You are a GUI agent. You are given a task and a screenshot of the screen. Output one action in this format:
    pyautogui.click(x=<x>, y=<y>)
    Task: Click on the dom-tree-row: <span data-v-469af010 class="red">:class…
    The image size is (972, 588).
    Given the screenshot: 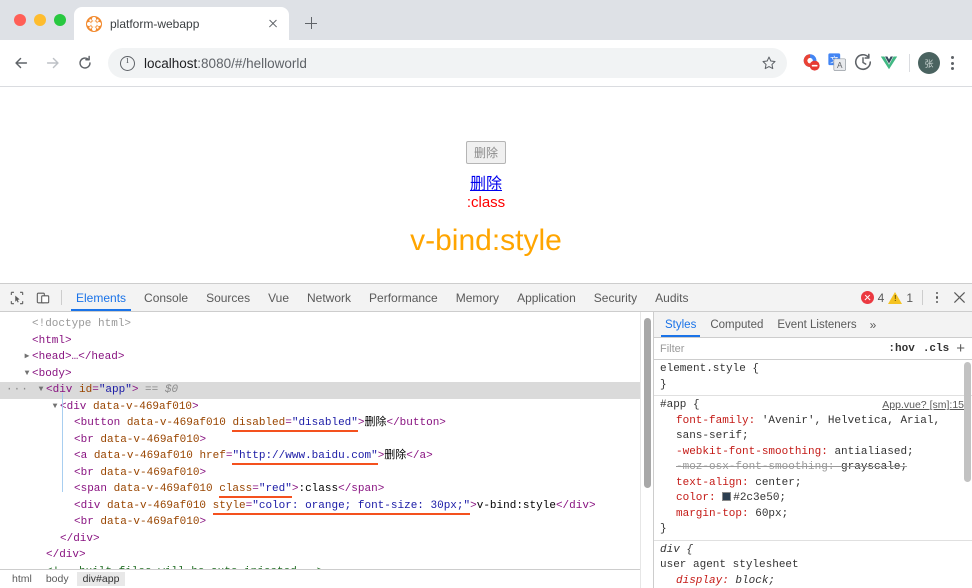 What is the action you would take?
    pyautogui.click(x=320, y=489)
    